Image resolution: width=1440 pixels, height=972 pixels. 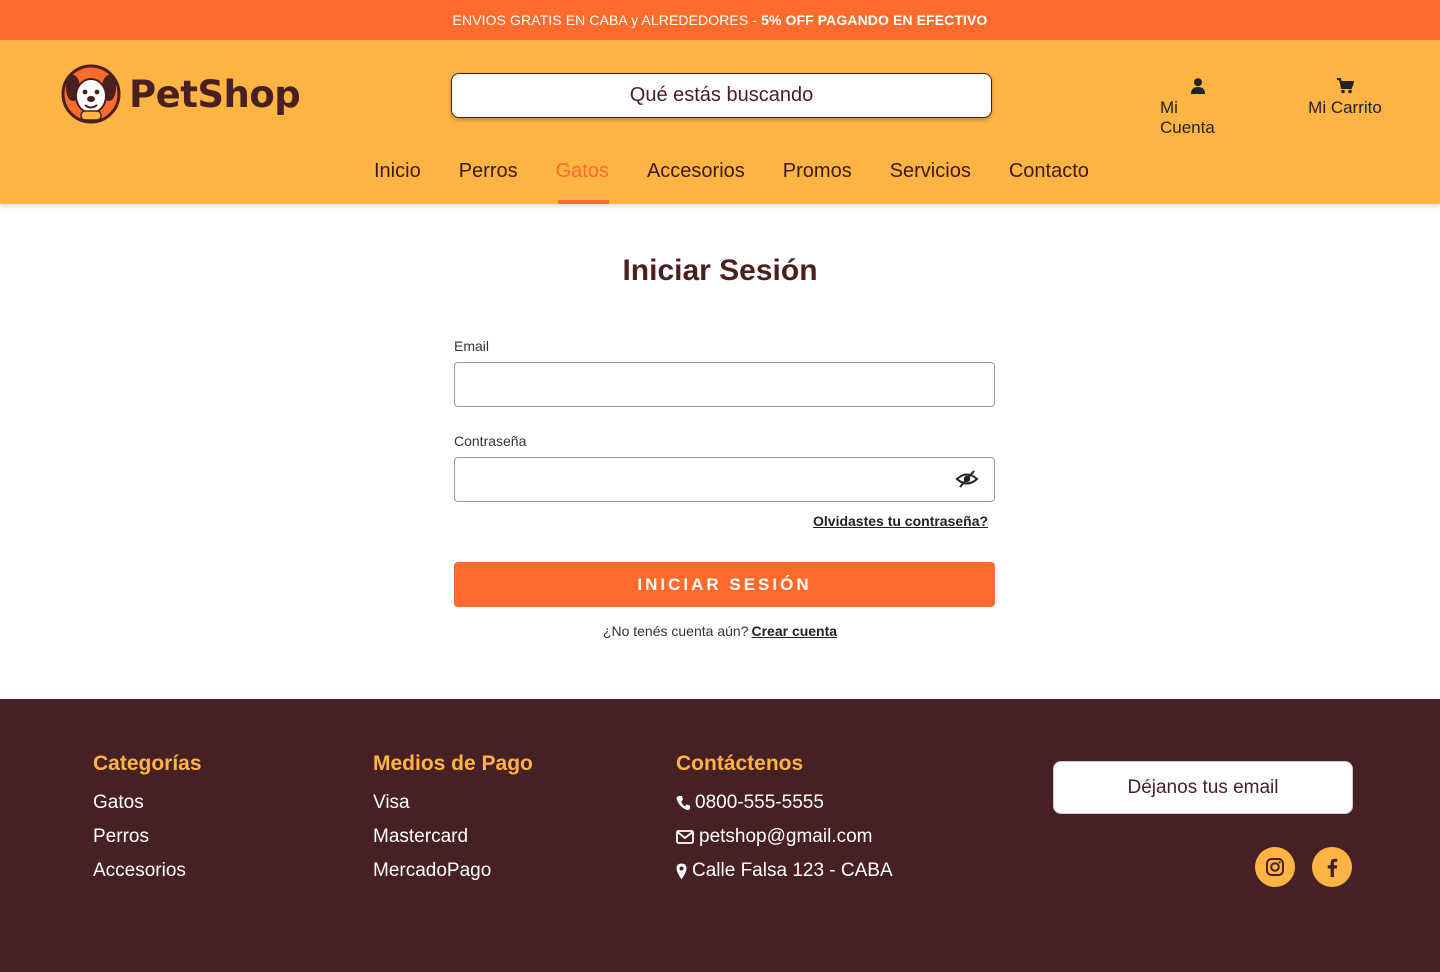 I want to click on map-marker-icon, so click(x=681, y=871).